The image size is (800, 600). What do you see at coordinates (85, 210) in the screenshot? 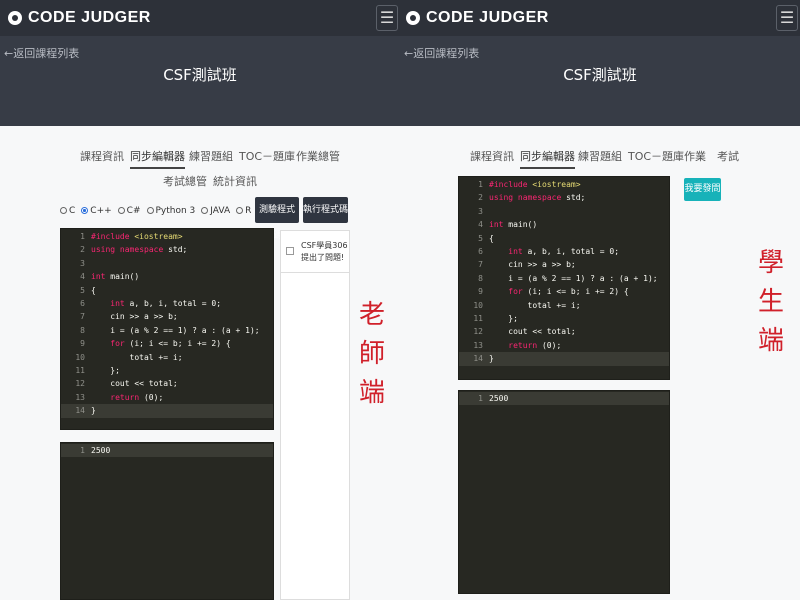
I see `radio-checked-icon` at bounding box center [85, 210].